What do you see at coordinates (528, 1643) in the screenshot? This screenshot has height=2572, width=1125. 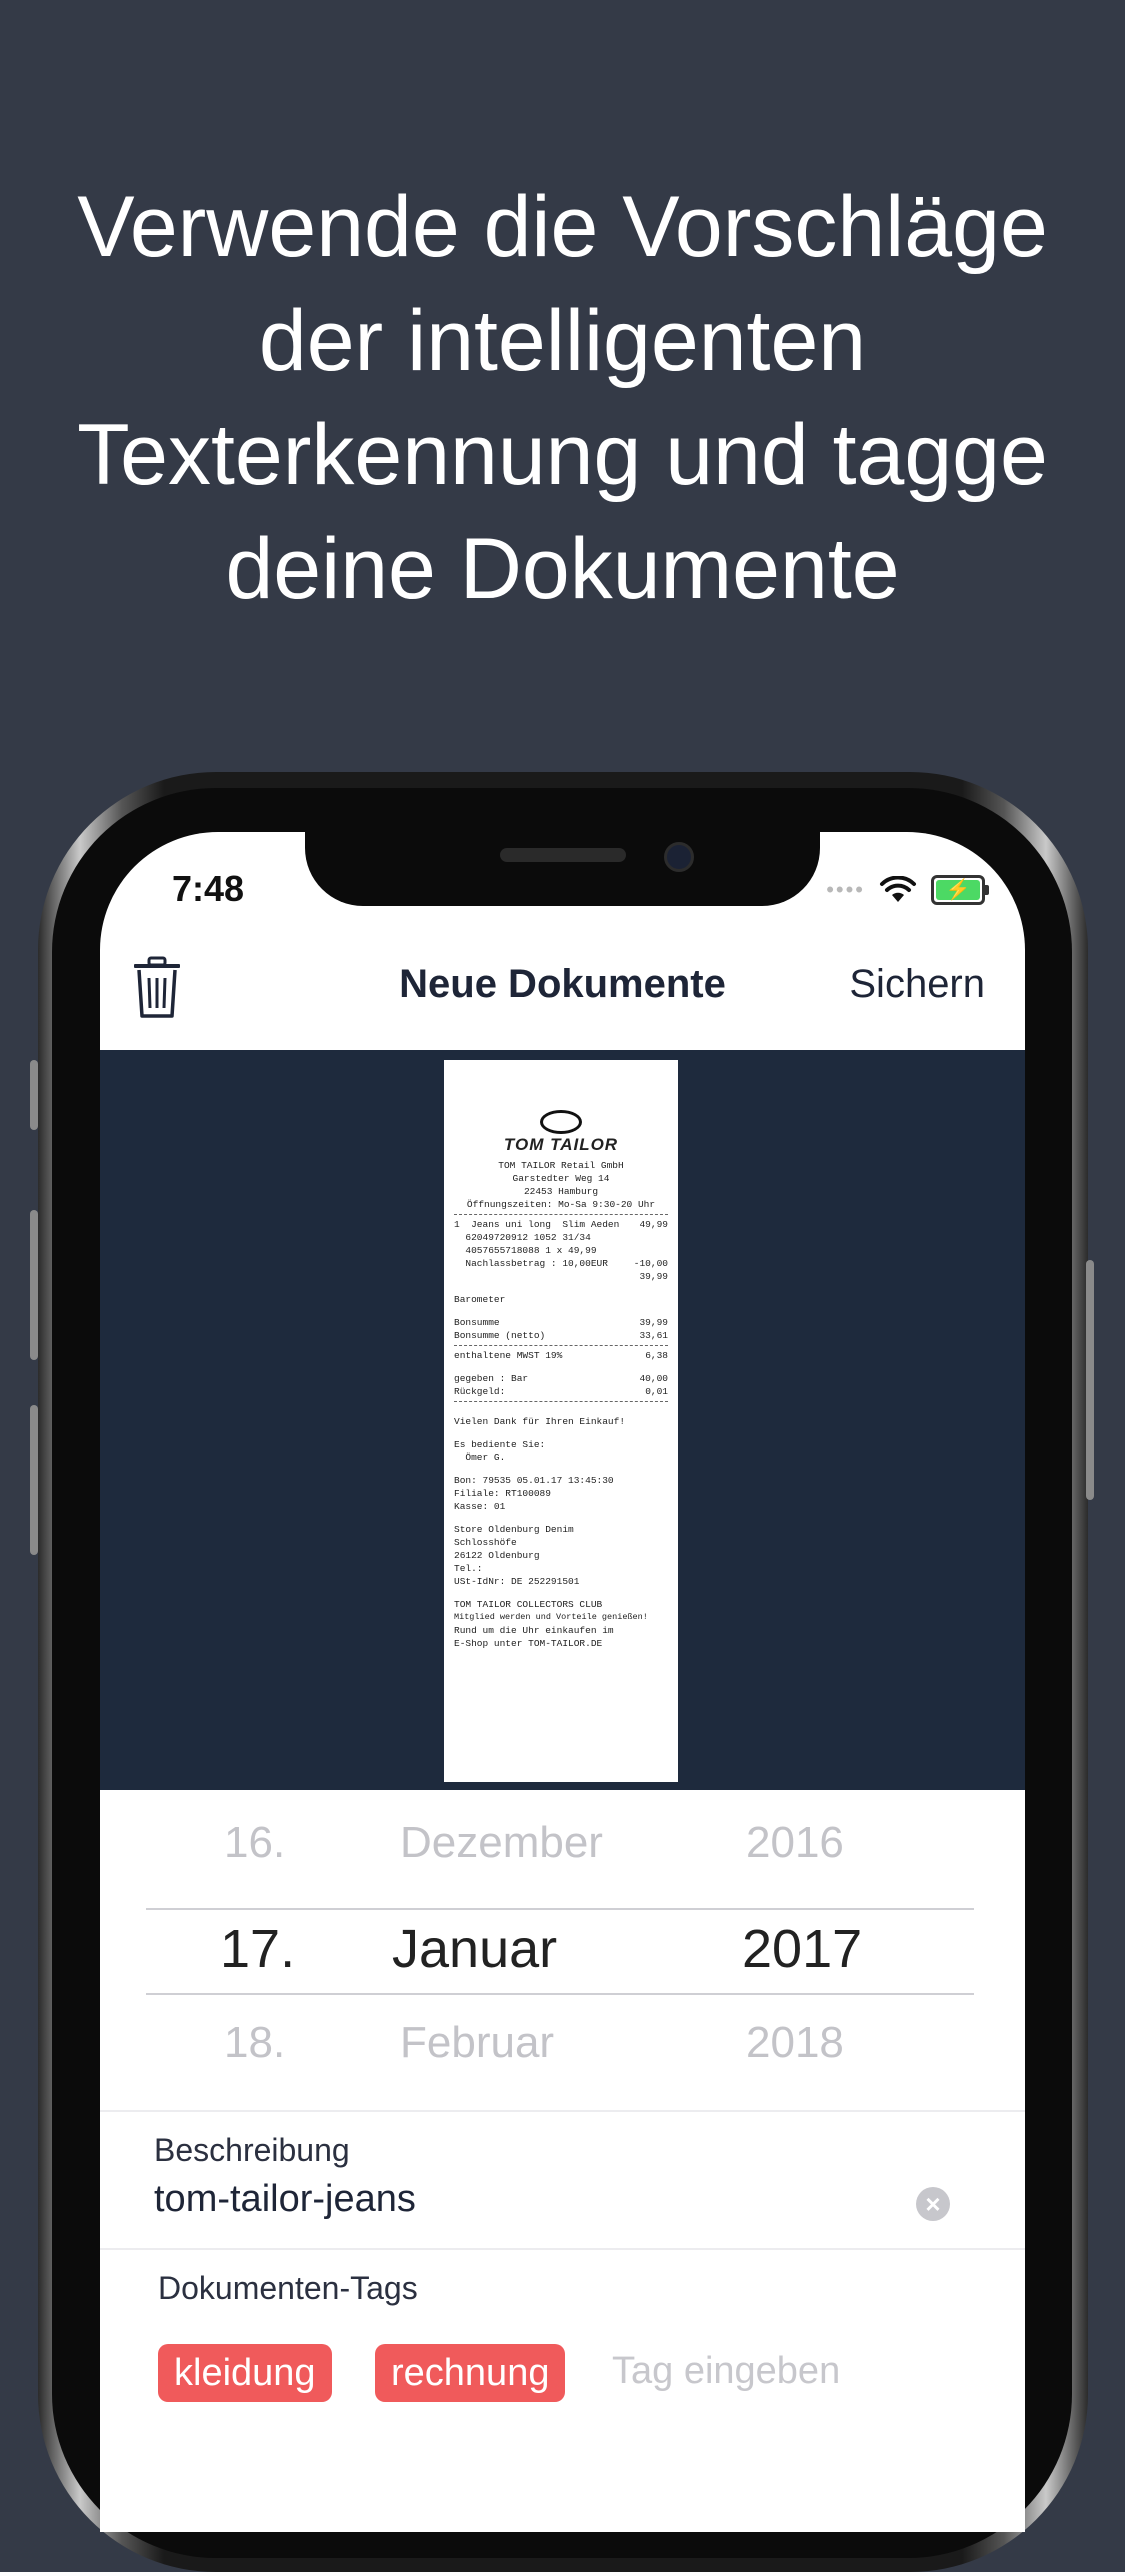 I see `receipt-line: E-Shop unter TOM-TAILOR.DE` at bounding box center [528, 1643].